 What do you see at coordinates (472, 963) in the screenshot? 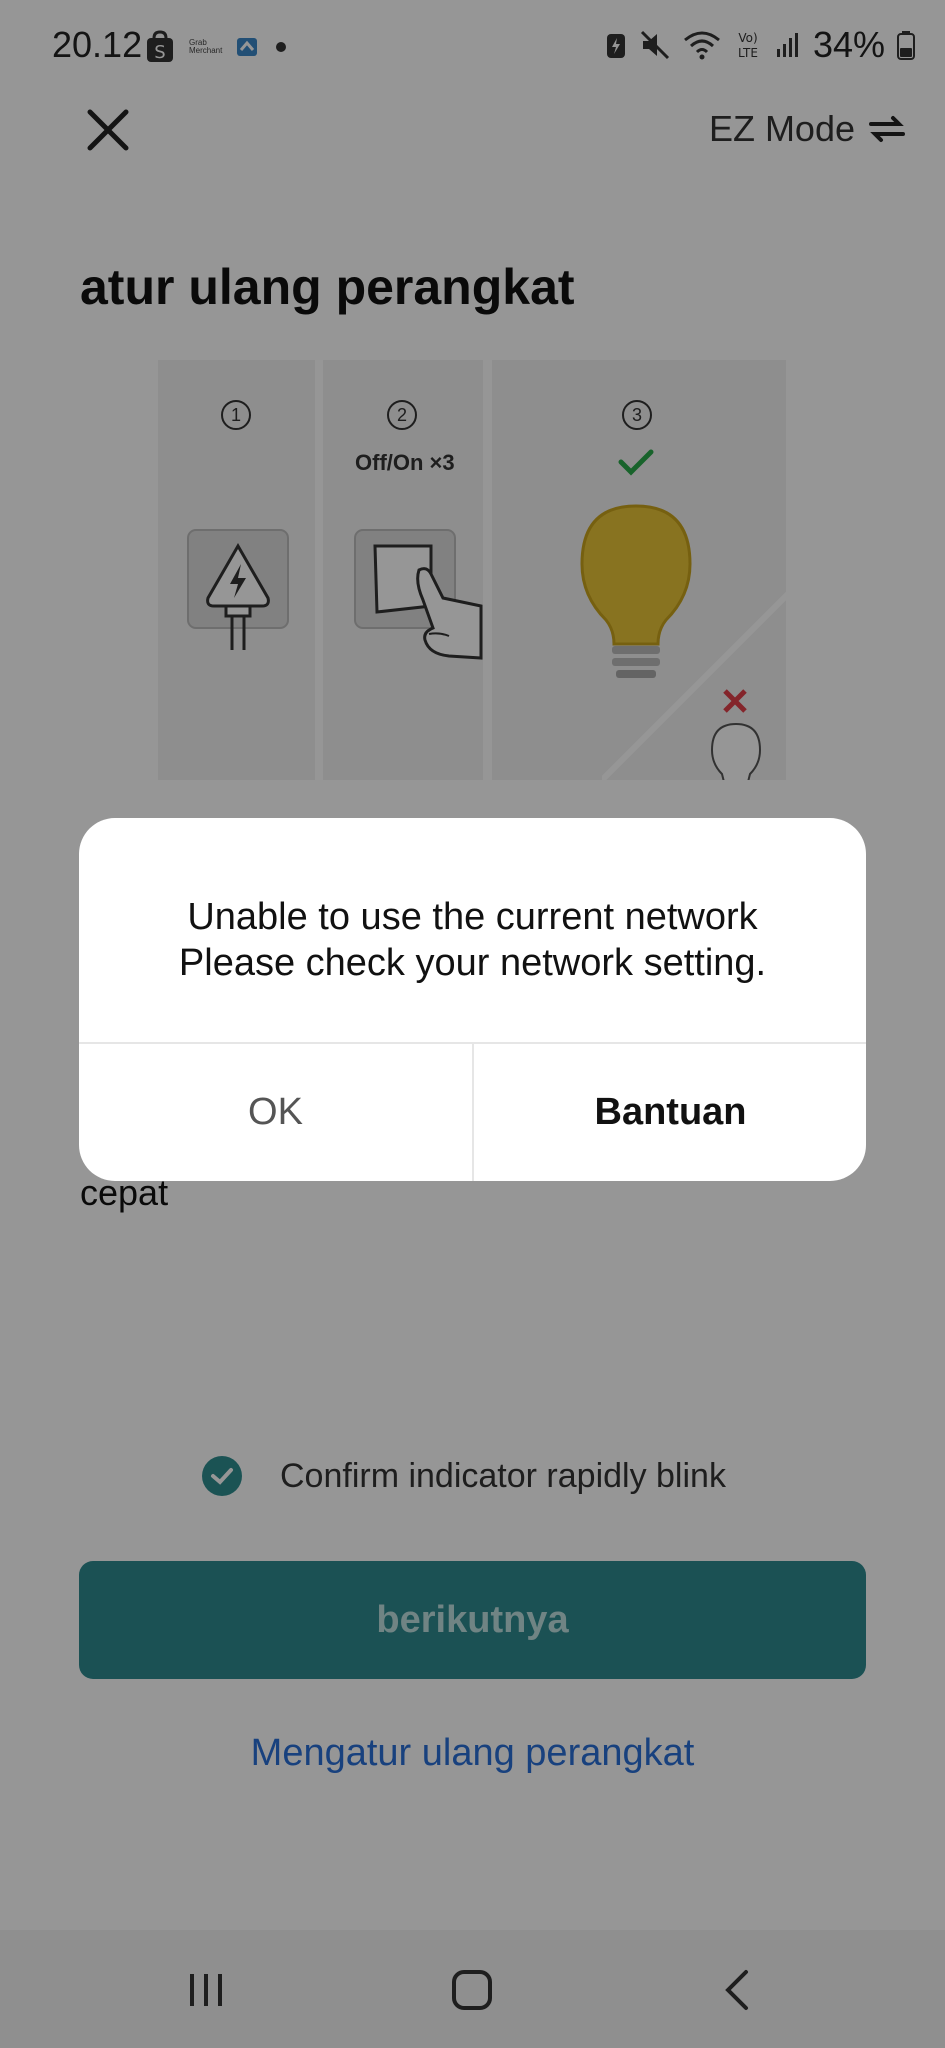
I see `dialog-message-line2: Please check your network setting.` at bounding box center [472, 963].